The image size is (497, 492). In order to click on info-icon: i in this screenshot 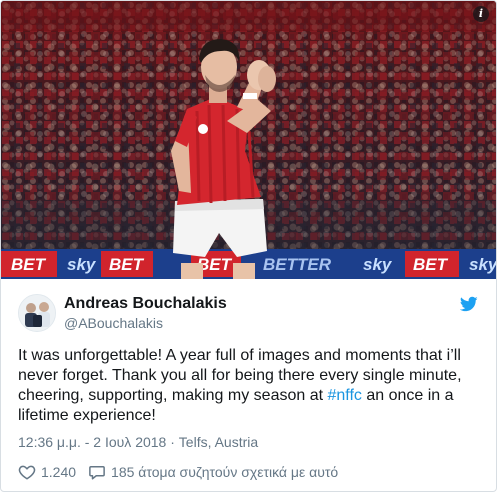, I will do `click(481, 14)`.